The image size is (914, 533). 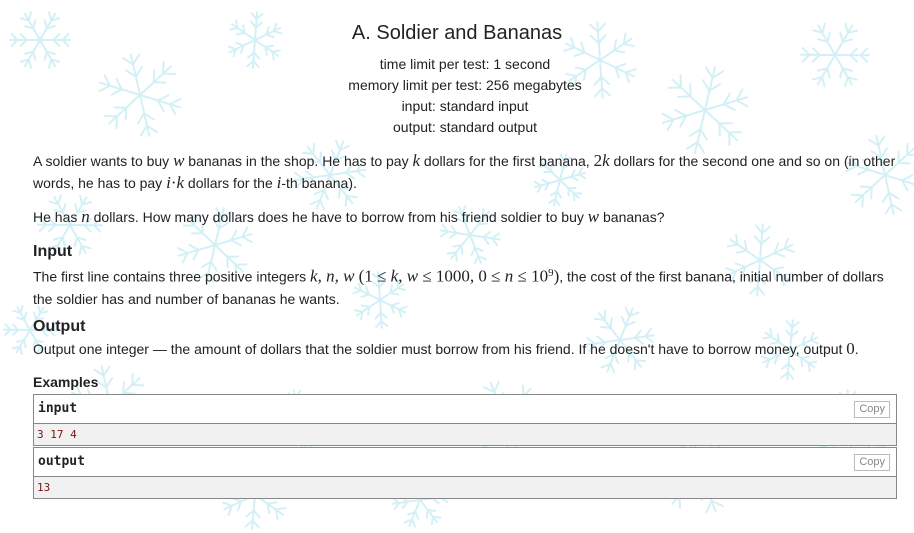 I want to click on sample-output-box: output Copy 13, so click(x=465, y=473).